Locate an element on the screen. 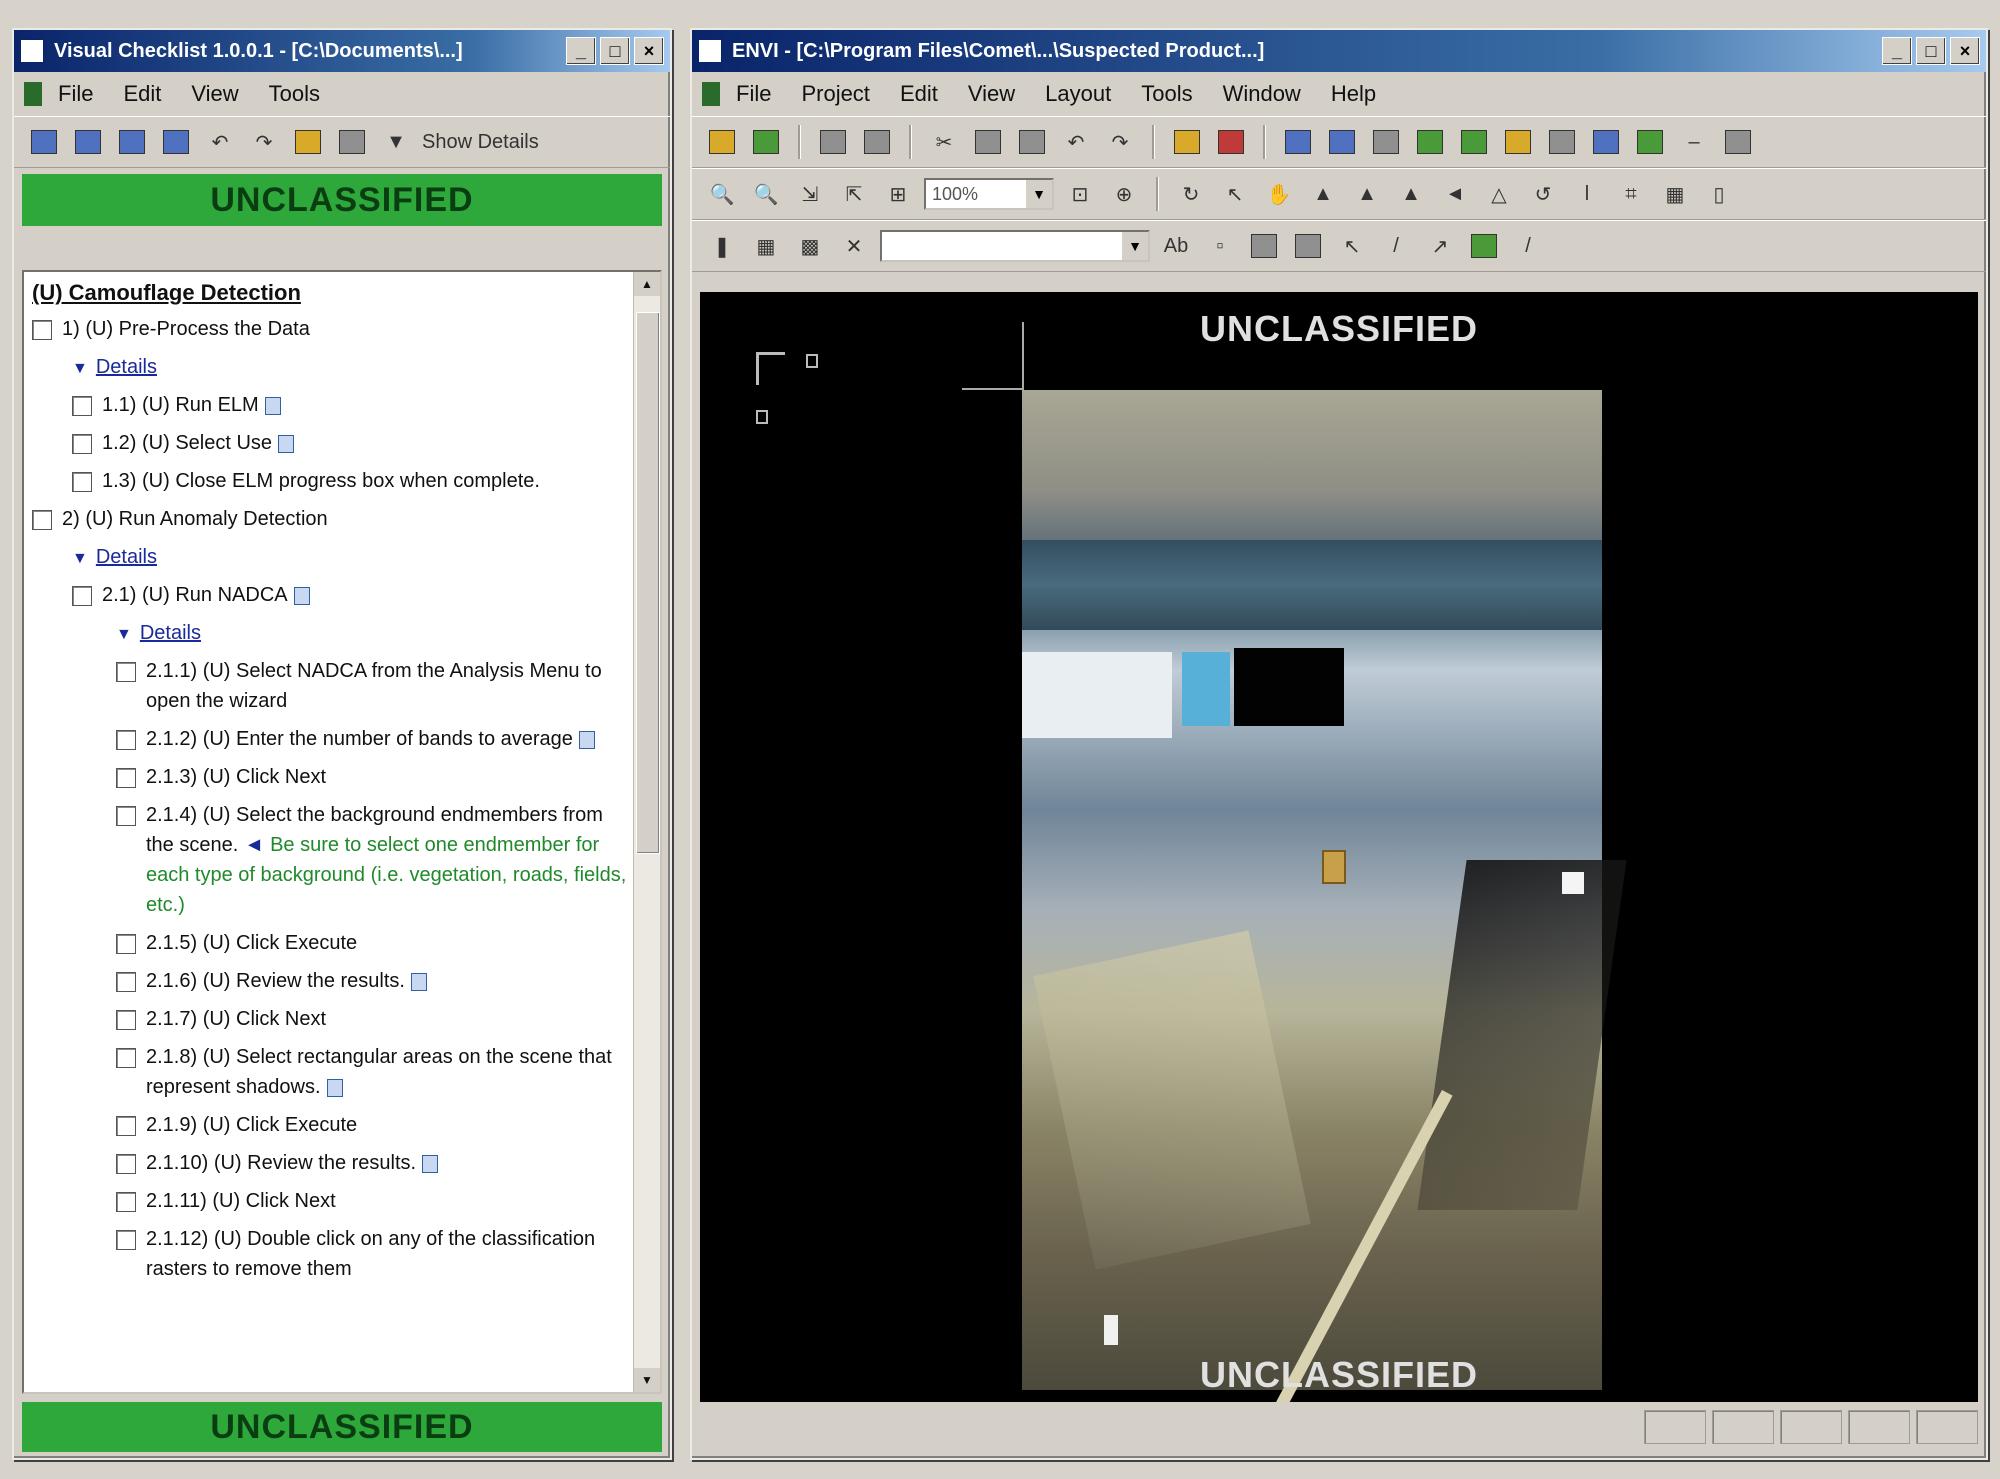 This screenshot has width=2000, height=1479. image-icon: ▫ is located at coordinates (1220, 246).